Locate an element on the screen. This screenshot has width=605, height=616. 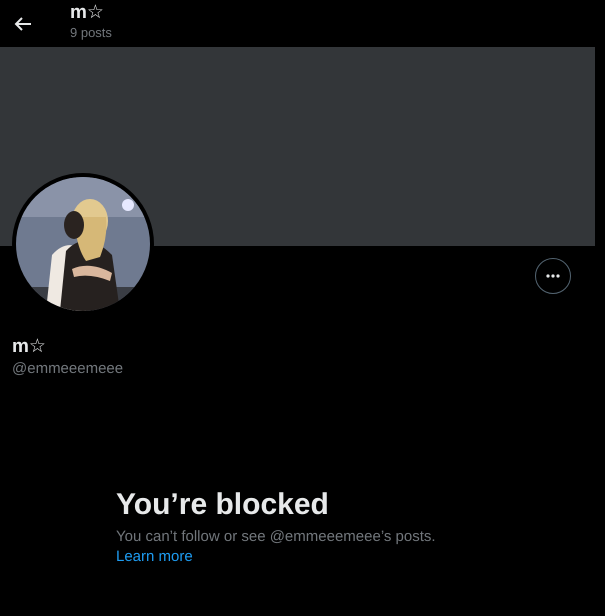
learn-more-link: Learn more is located at coordinates (154, 557).